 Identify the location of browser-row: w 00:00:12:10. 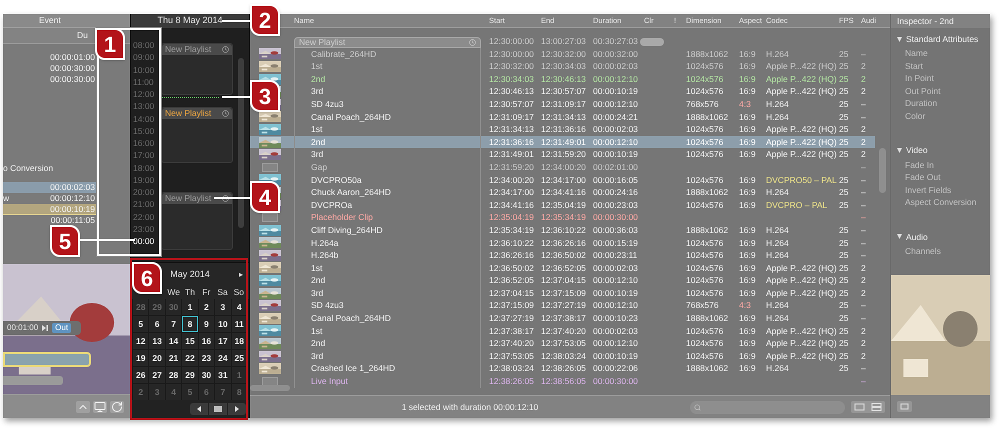
(50, 198).